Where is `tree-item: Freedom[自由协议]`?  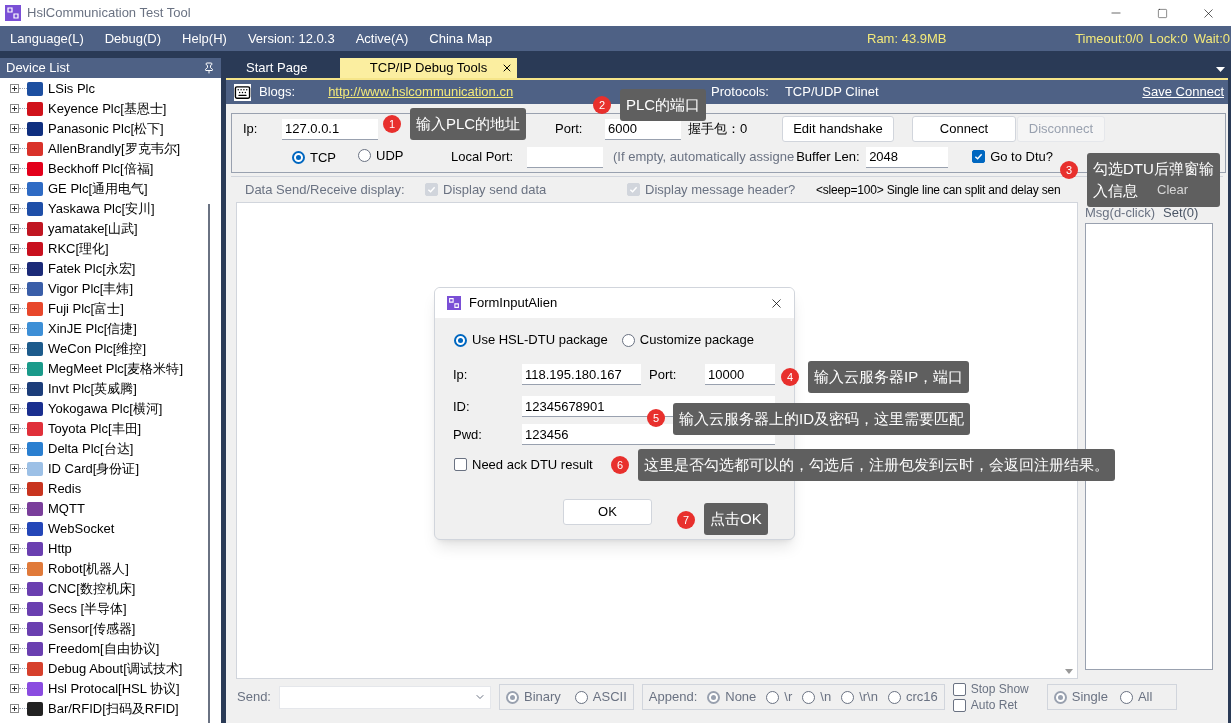 tree-item: Freedom[自由协议] is located at coordinates (108, 648).